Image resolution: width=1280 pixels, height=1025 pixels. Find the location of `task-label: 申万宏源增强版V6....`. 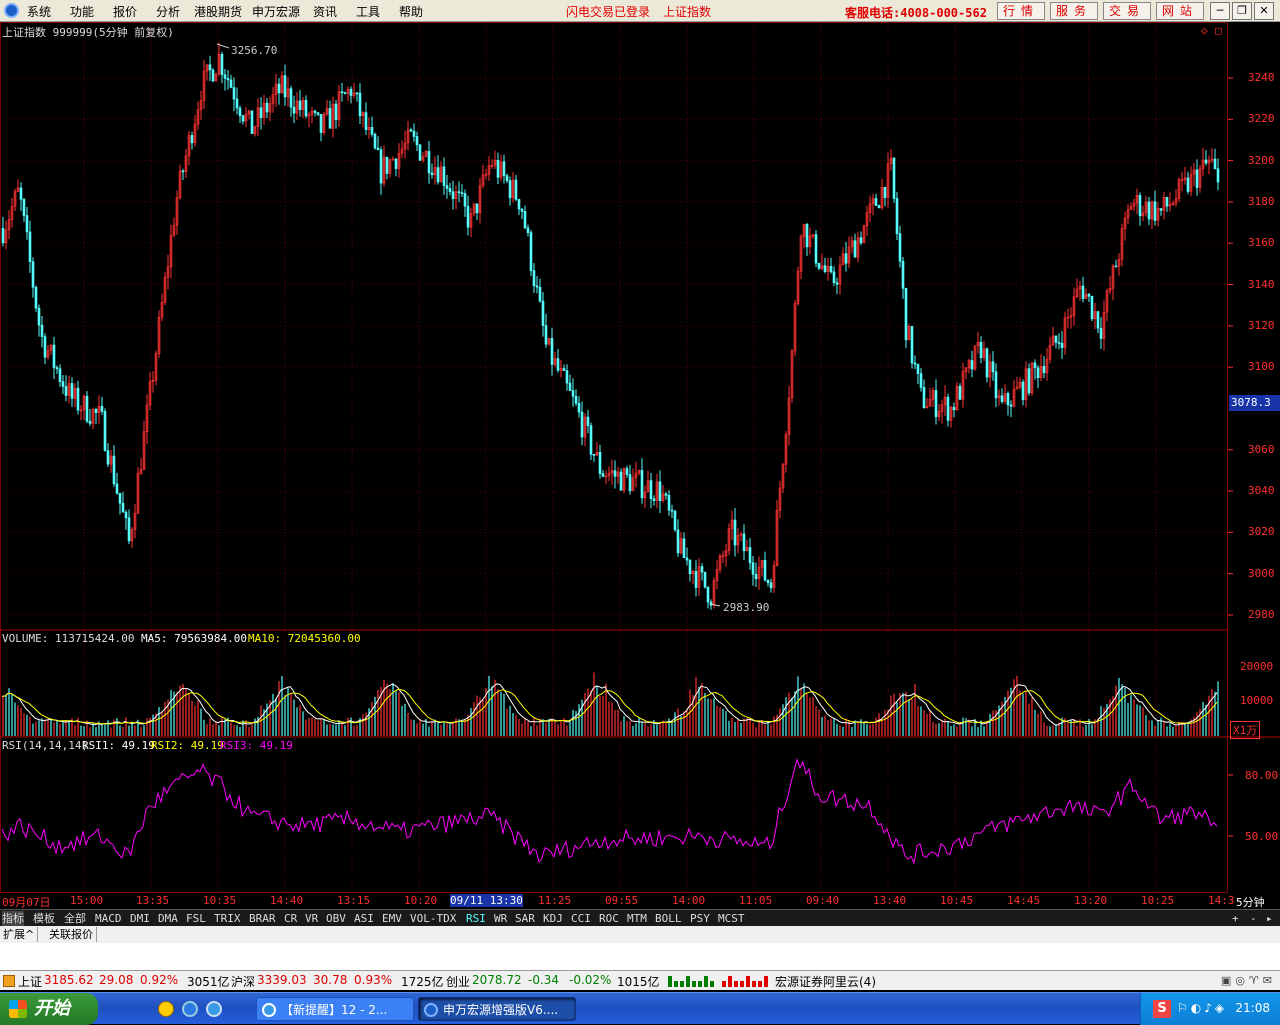

task-label: 申万宏源增强版V6.... is located at coordinates (501, 1010).